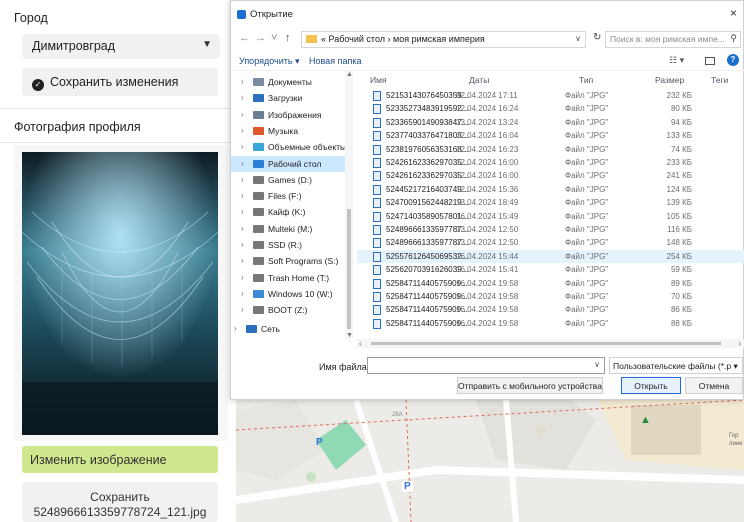 This screenshot has width=744, height=522. Describe the element at coordinates (714, 385) in the screenshot. I see `cancel-button: Отмена` at that location.